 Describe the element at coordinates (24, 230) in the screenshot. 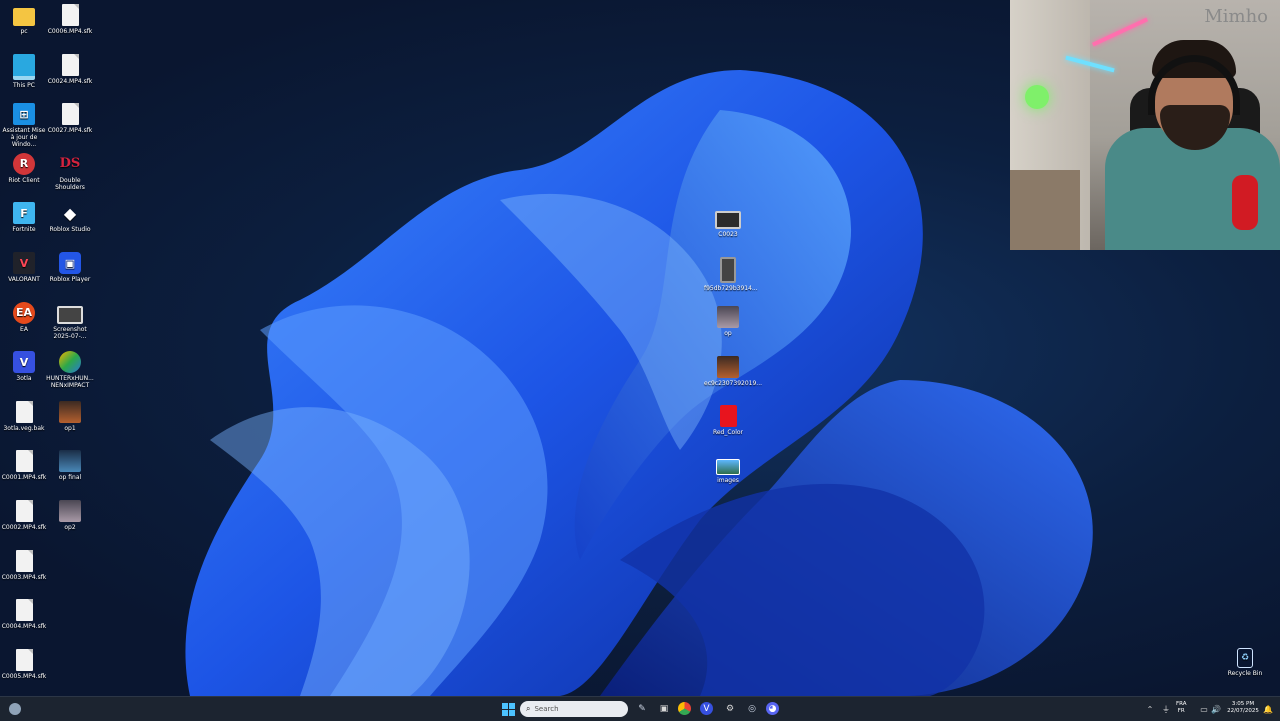

I see `desktop-icon-label: Fortnite` at that location.